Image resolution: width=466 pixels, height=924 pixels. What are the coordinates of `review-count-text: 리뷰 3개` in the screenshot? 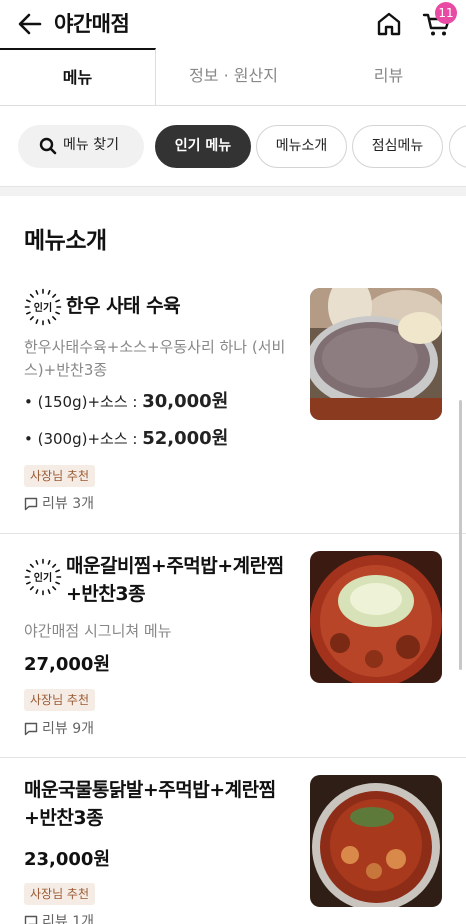 It's located at (68, 504).